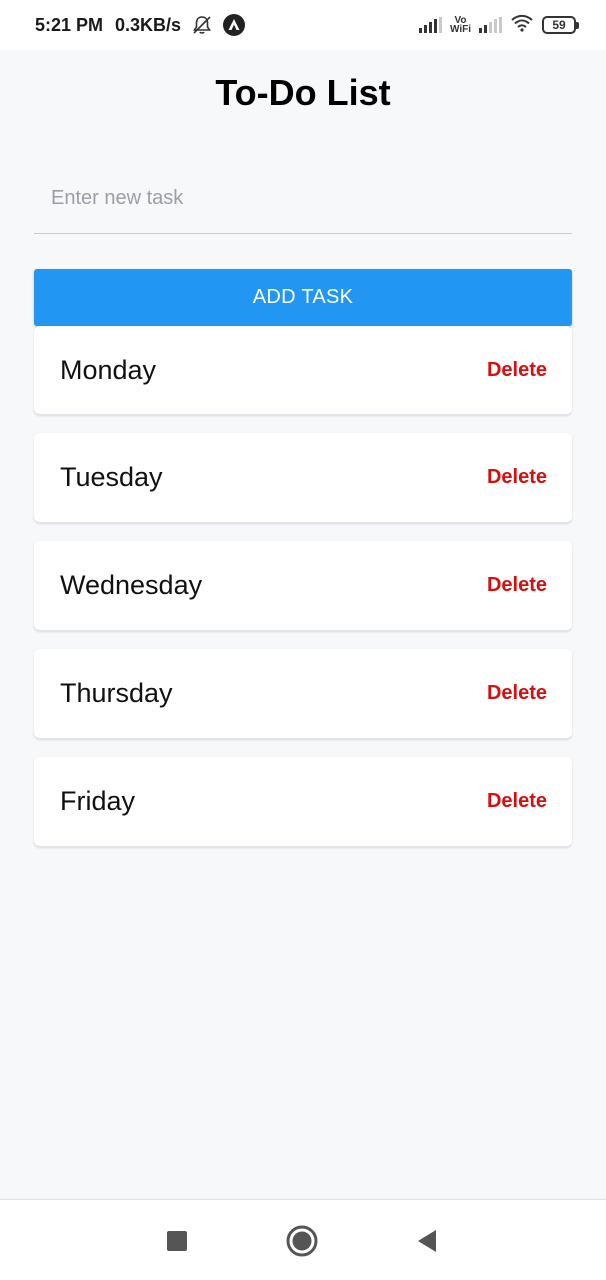  What do you see at coordinates (303, 199) in the screenshot?
I see `new-task-input` at bounding box center [303, 199].